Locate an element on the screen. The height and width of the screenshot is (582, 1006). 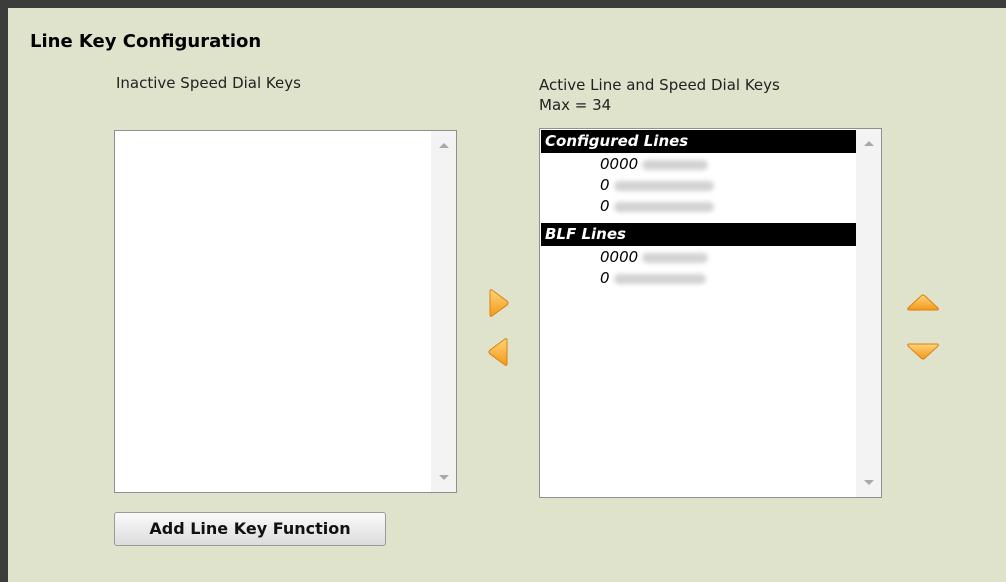
move-to-active-button is located at coordinates (499, 303).